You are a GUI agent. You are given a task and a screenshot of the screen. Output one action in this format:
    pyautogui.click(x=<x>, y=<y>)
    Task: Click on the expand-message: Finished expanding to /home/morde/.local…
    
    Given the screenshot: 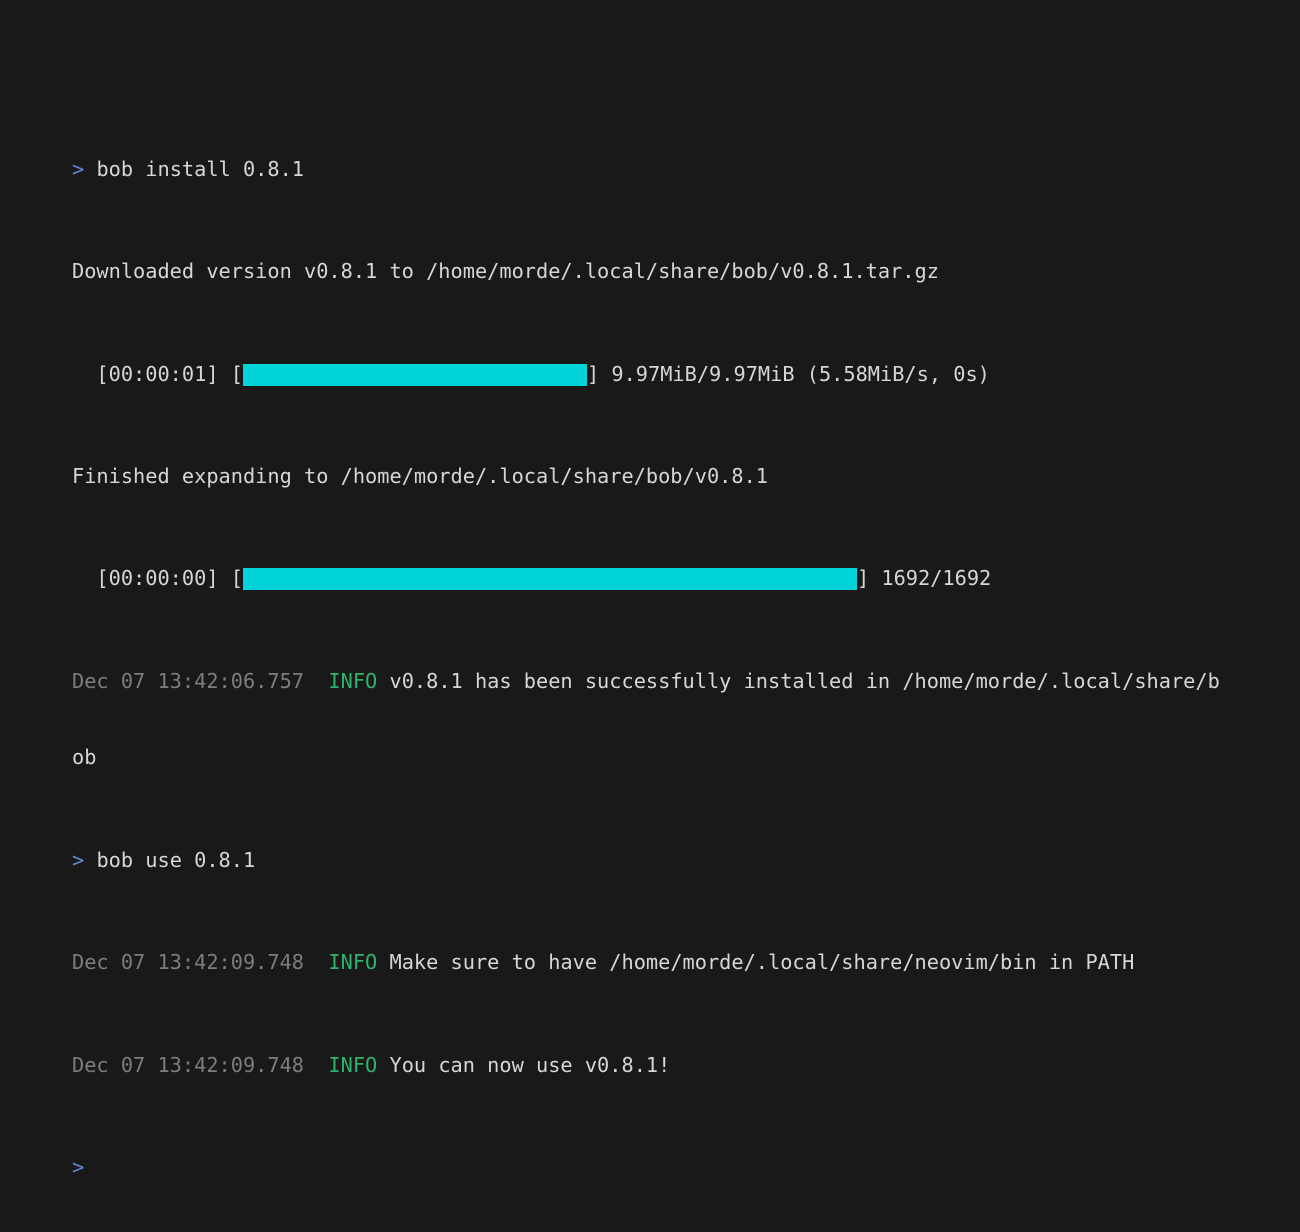 What is the action you would take?
    pyautogui.click(x=420, y=475)
    